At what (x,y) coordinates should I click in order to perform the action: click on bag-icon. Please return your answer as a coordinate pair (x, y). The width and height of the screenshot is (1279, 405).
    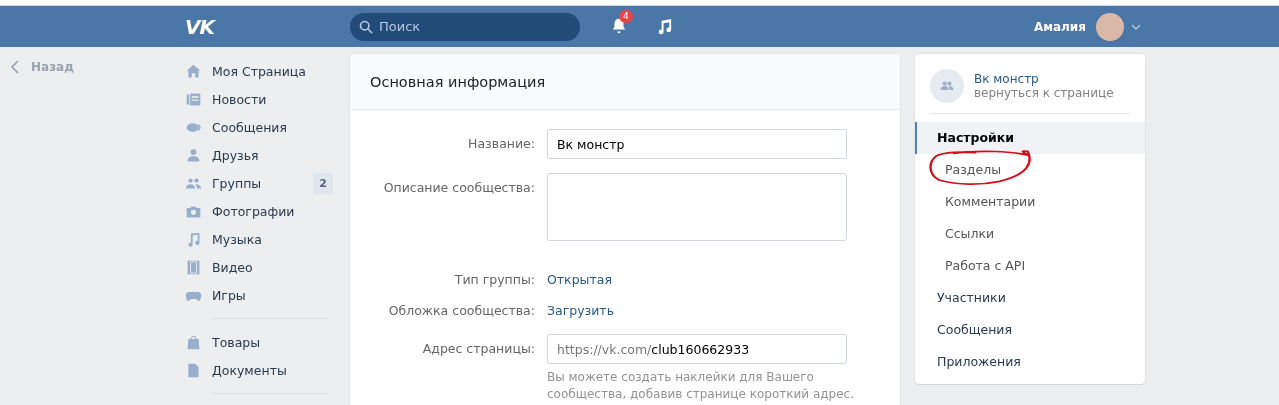
    Looking at the image, I should click on (193, 342).